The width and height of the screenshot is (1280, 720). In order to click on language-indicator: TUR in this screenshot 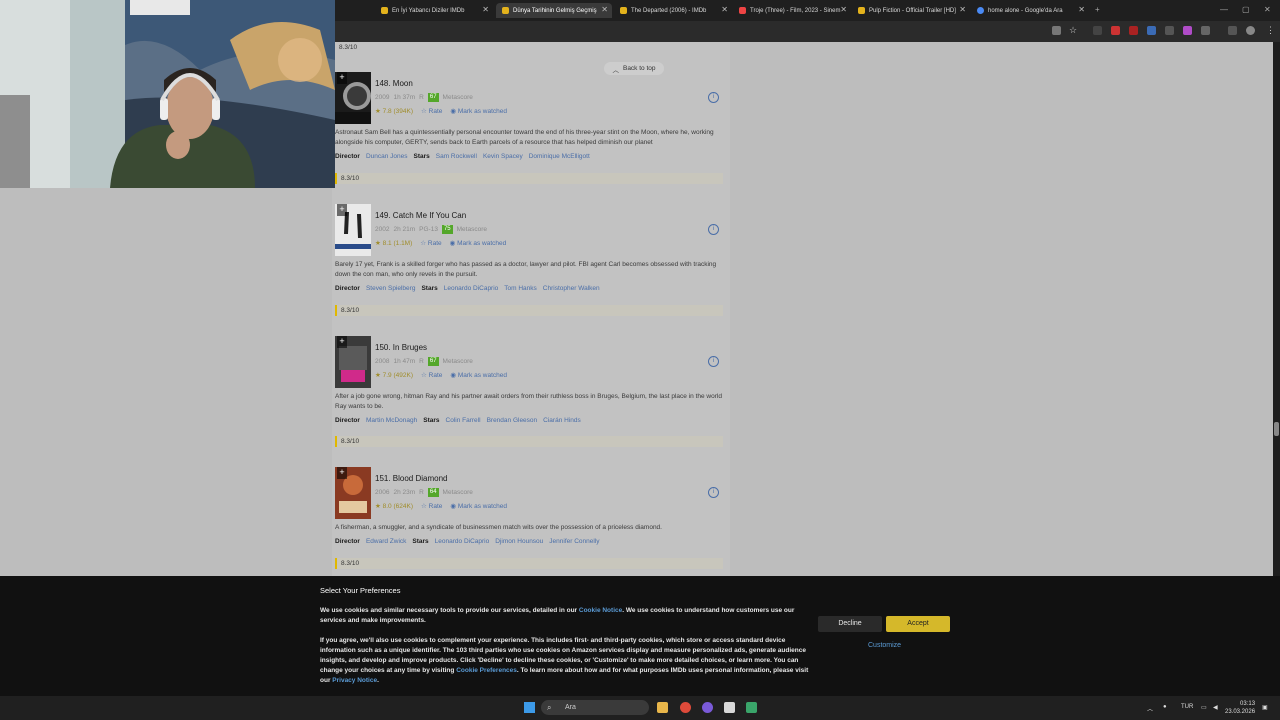, I will do `click(1187, 707)`.